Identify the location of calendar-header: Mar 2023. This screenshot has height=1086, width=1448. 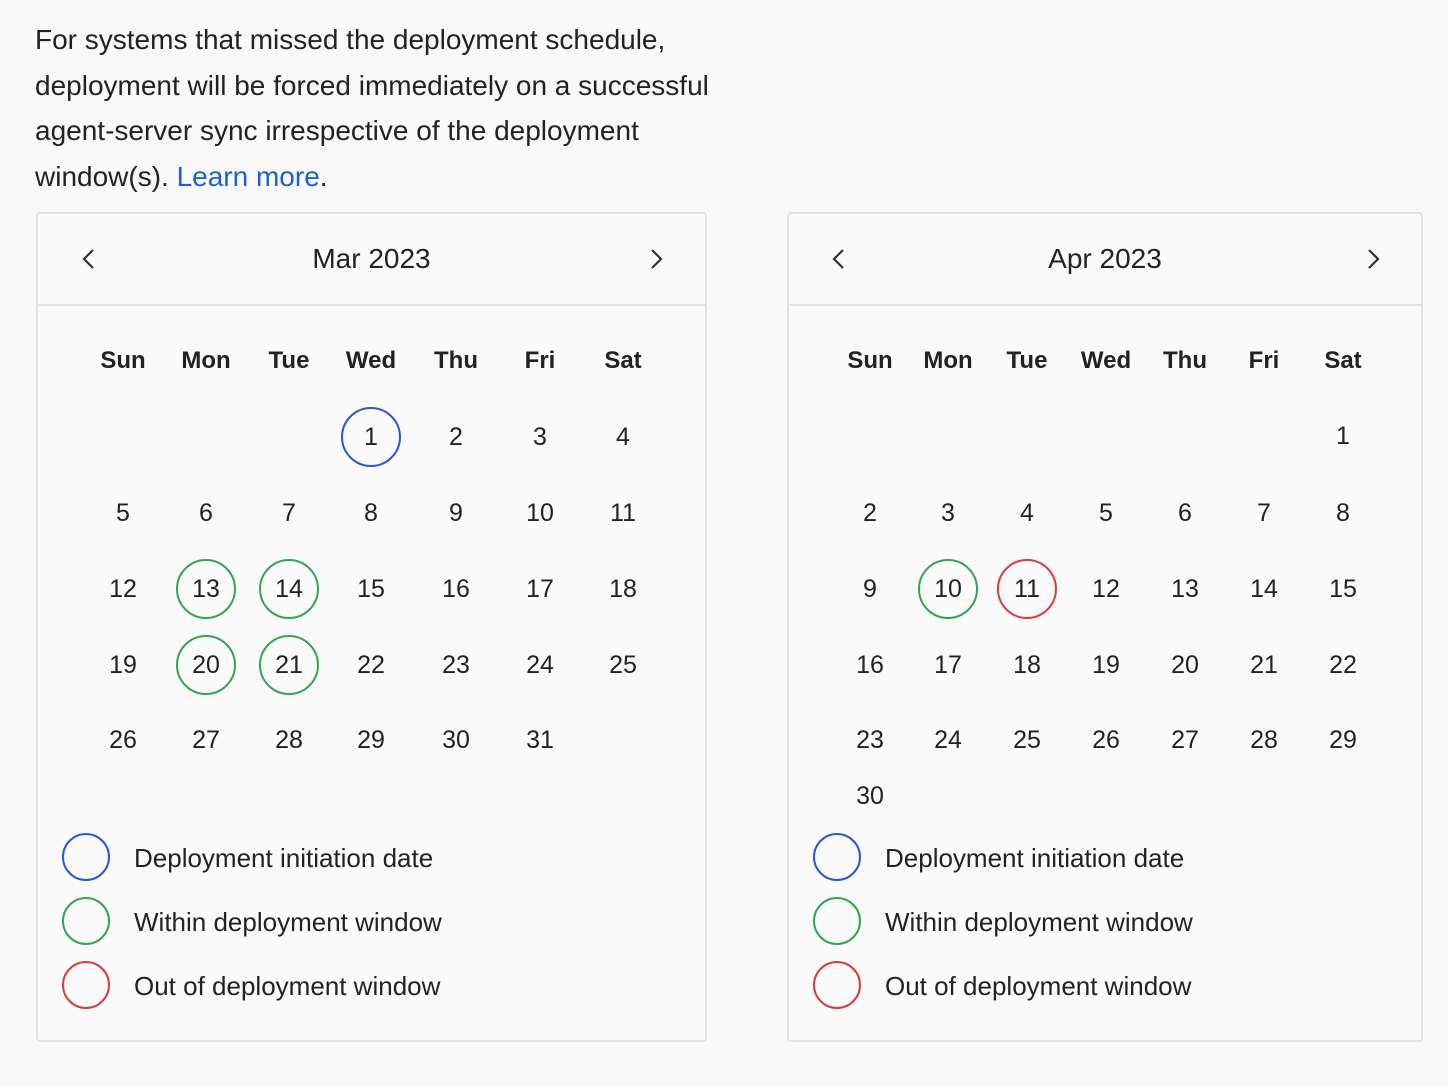
(371, 260).